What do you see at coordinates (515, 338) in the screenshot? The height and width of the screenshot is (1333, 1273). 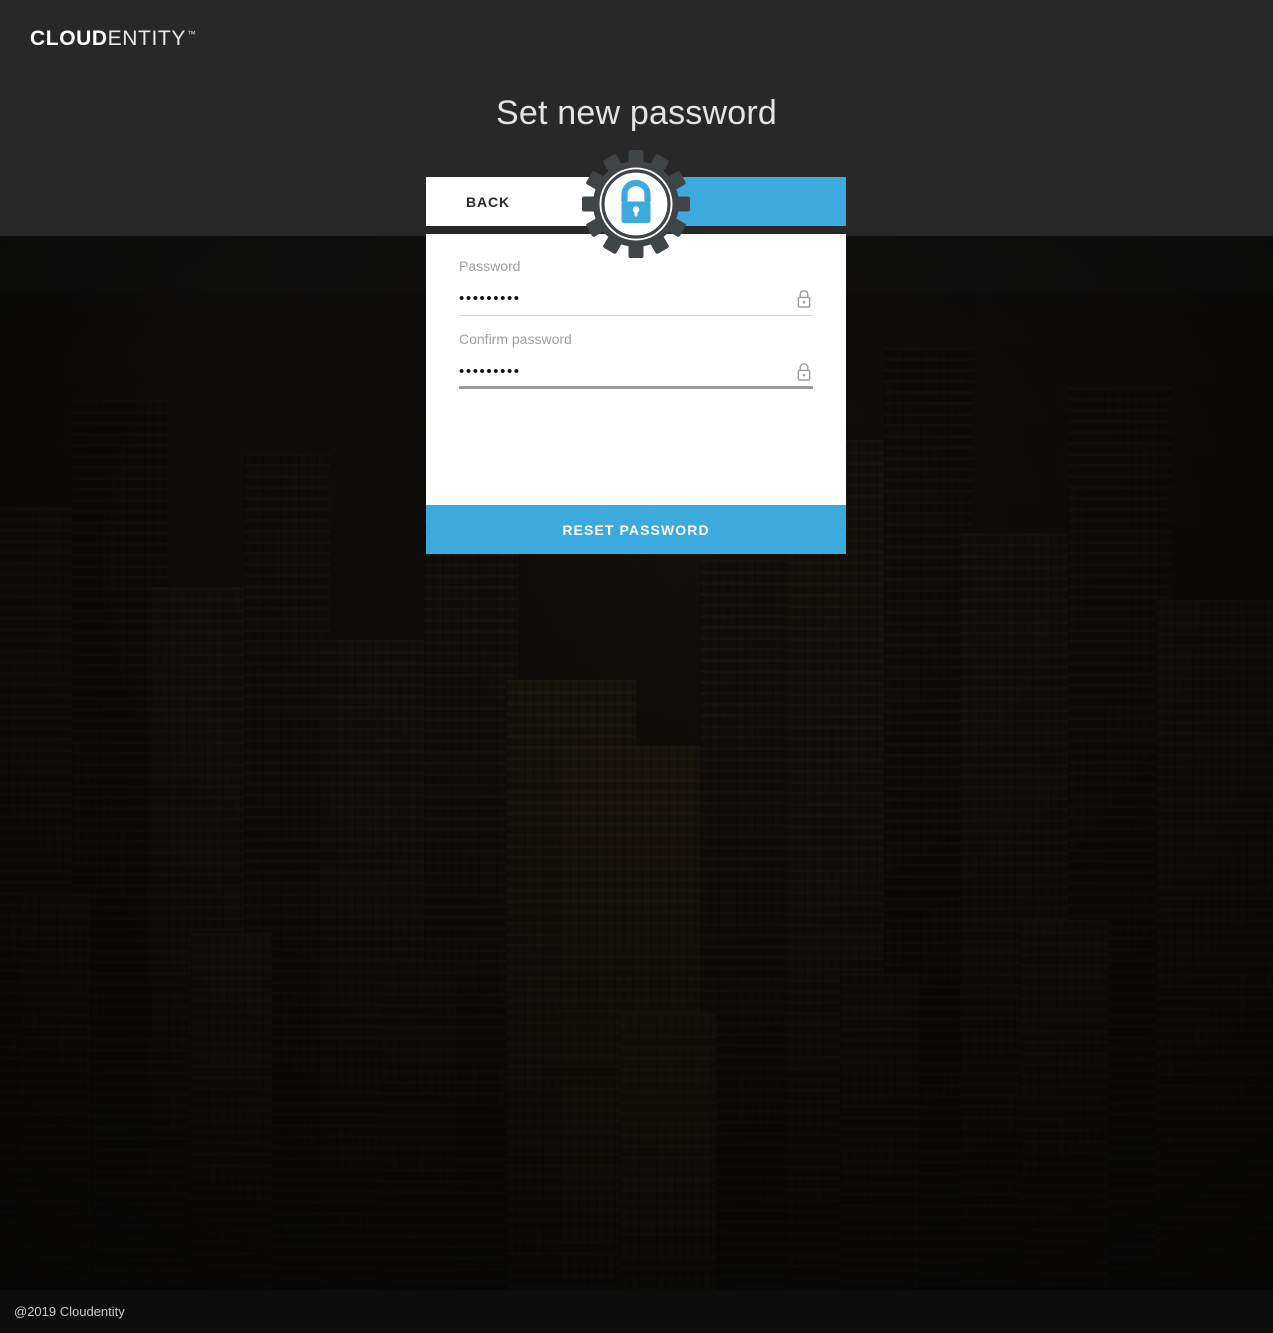 I see `confirm-password-label: Confirm password` at bounding box center [515, 338].